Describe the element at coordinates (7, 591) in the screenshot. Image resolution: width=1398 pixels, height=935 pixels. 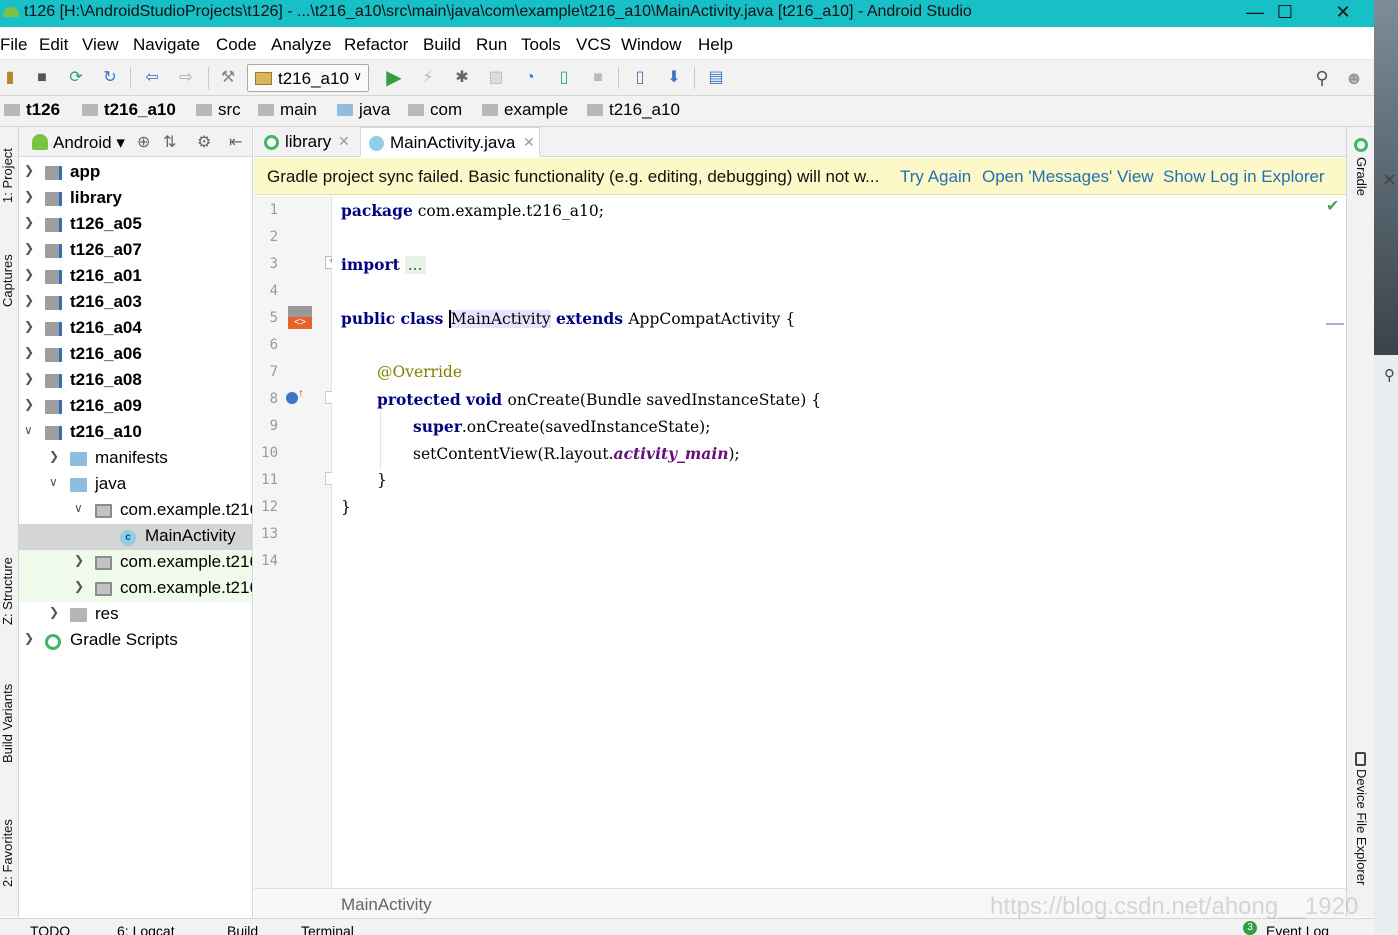
I see `tool-window-structure: Z: Structure` at that location.